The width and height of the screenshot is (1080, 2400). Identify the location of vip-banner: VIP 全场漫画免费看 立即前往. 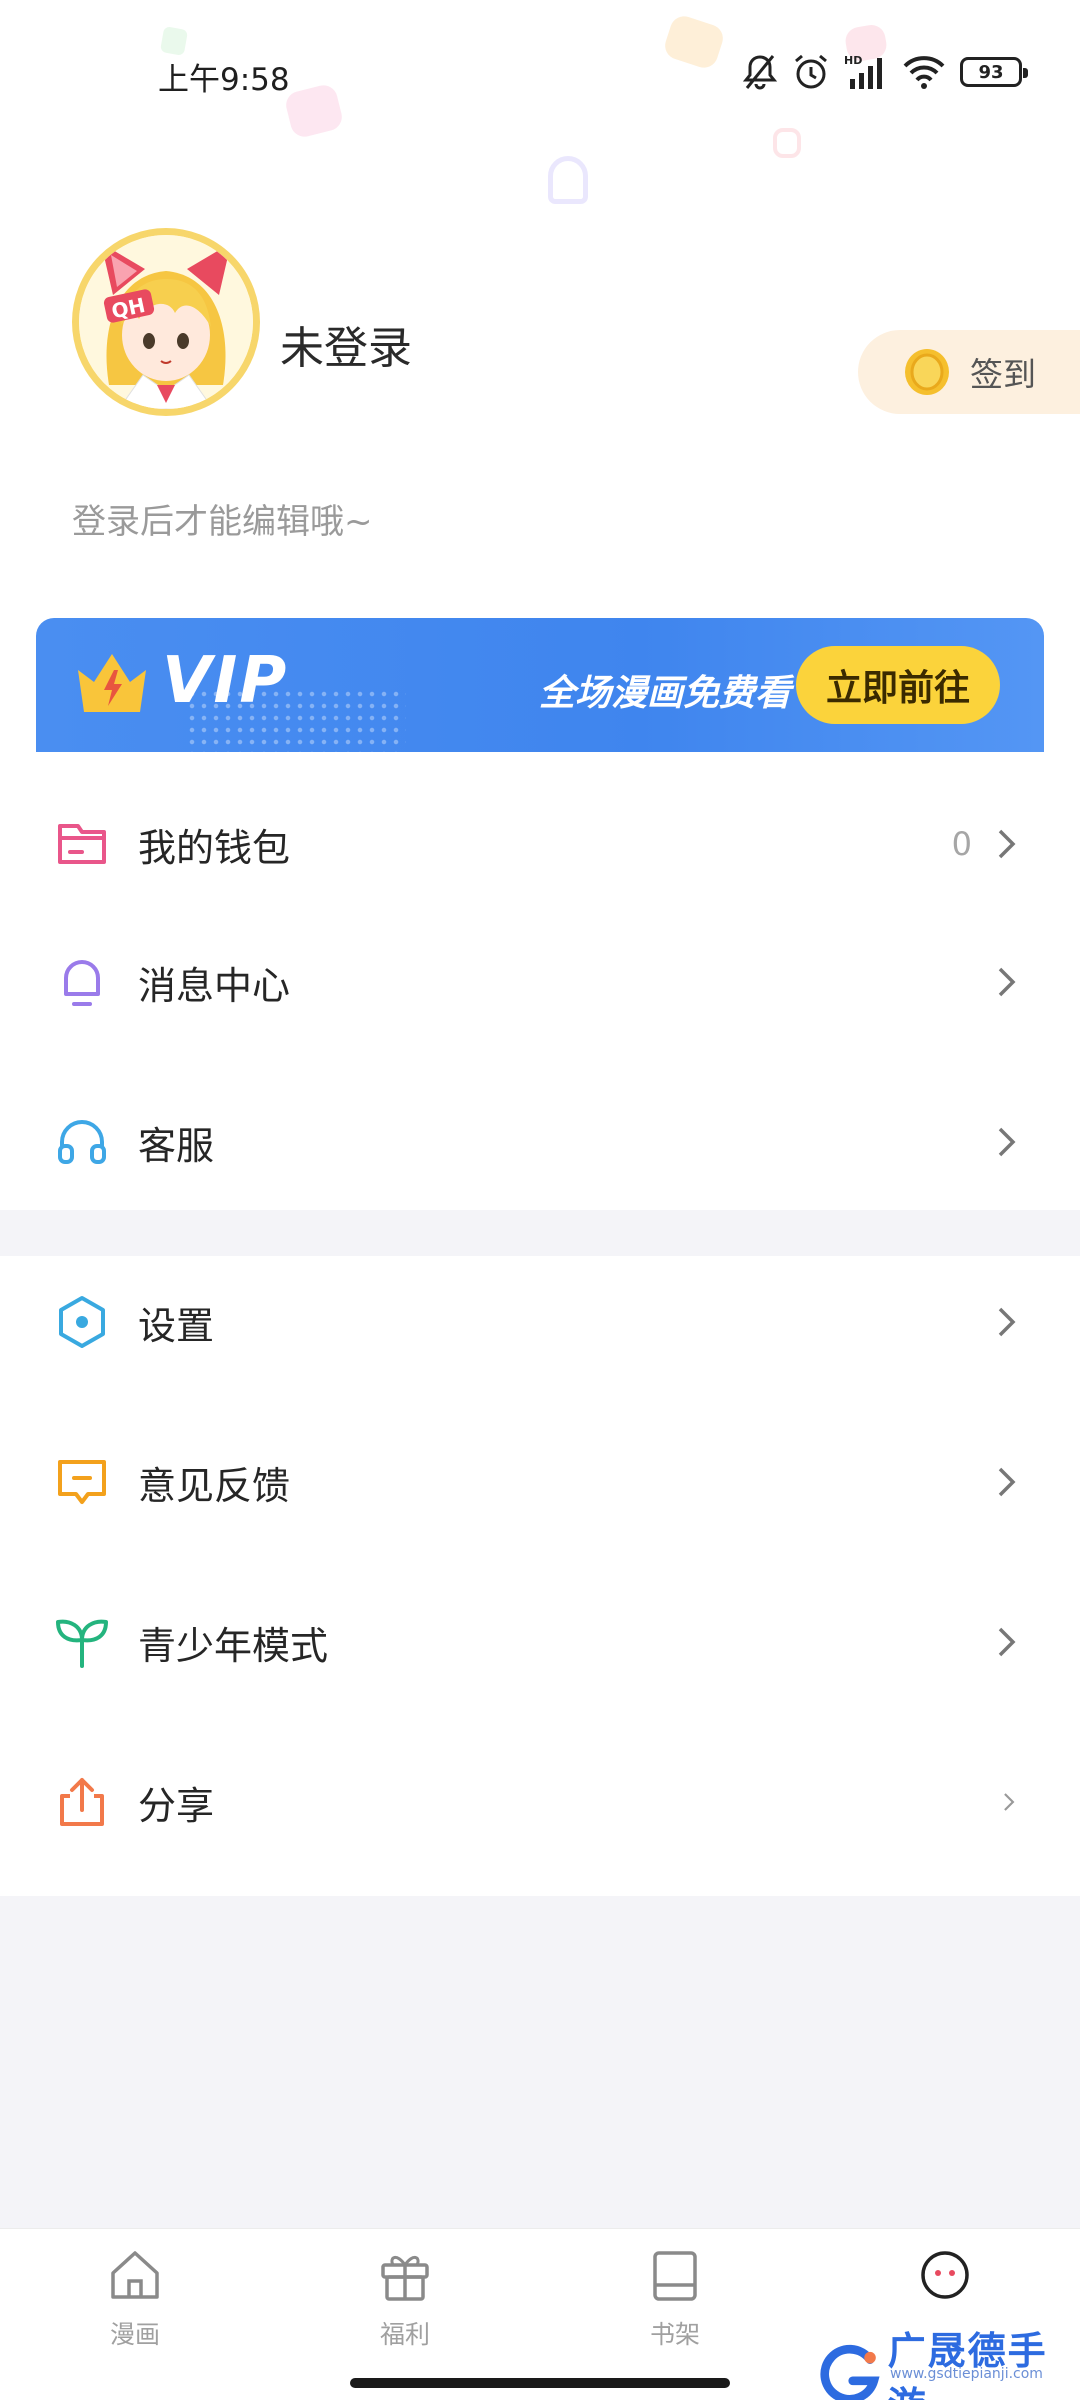
(540, 685).